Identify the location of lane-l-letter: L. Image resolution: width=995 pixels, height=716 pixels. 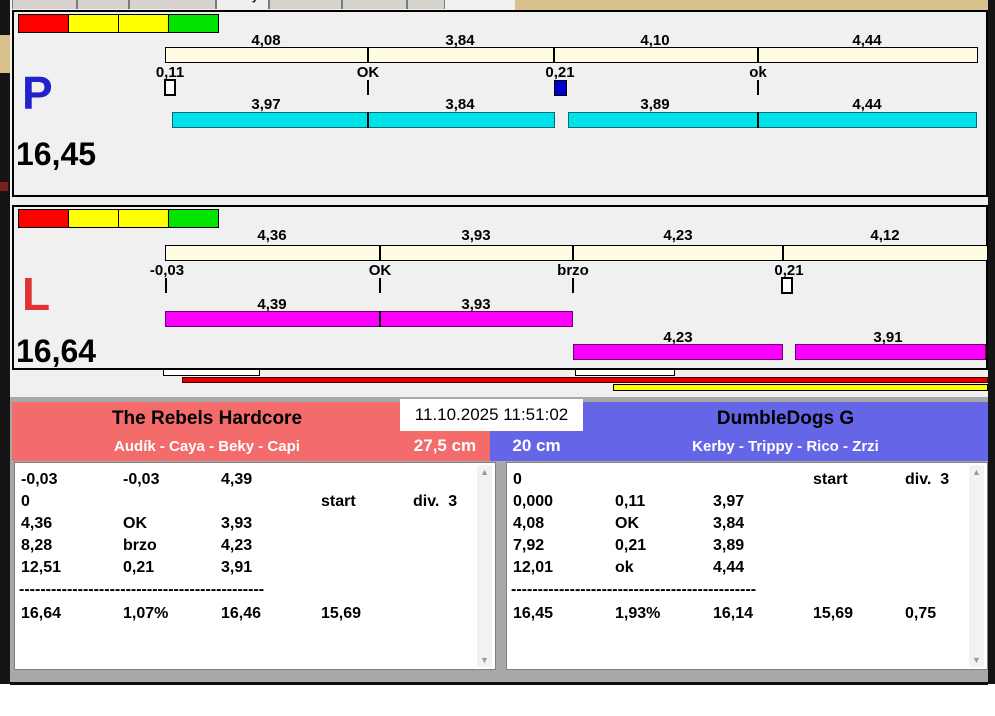
(36, 294).